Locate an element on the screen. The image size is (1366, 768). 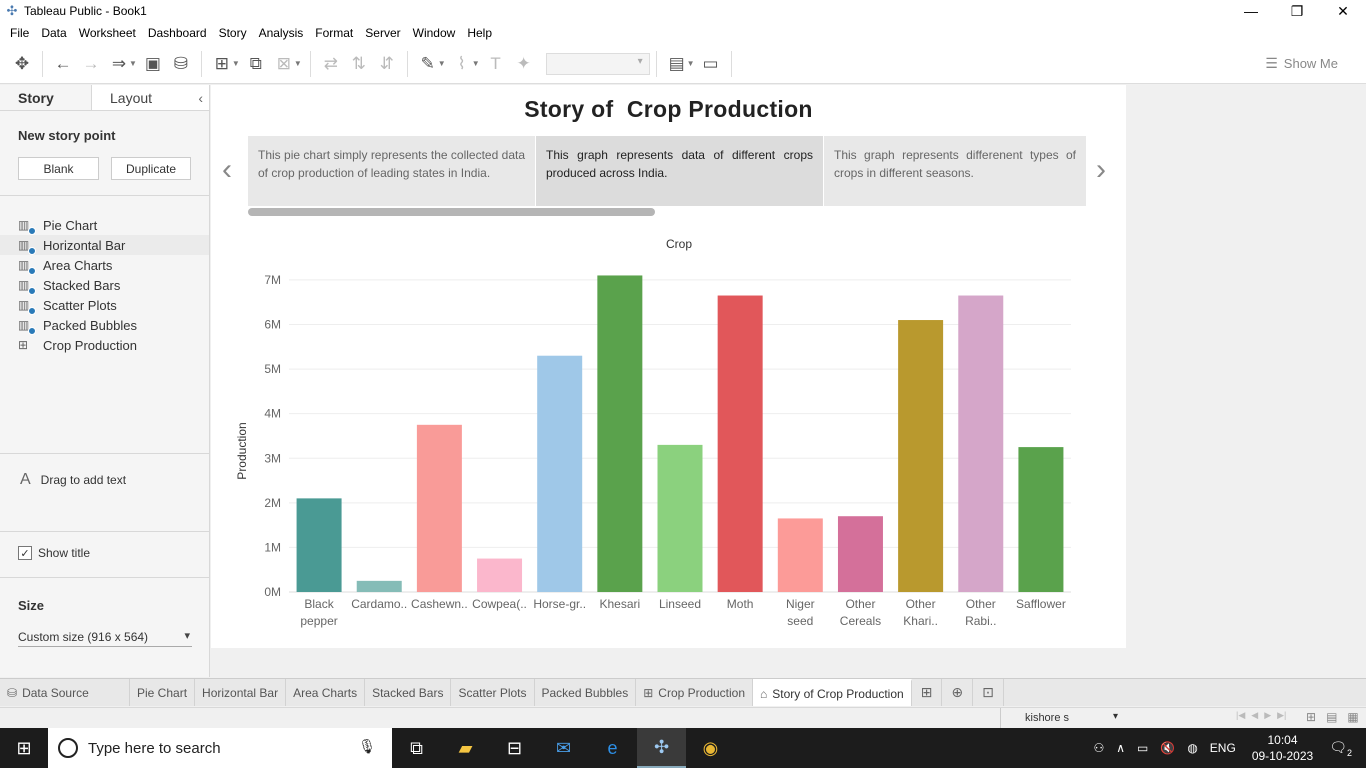
sort-ascending-icon: ⇅ is located at coordinates (359, 64).